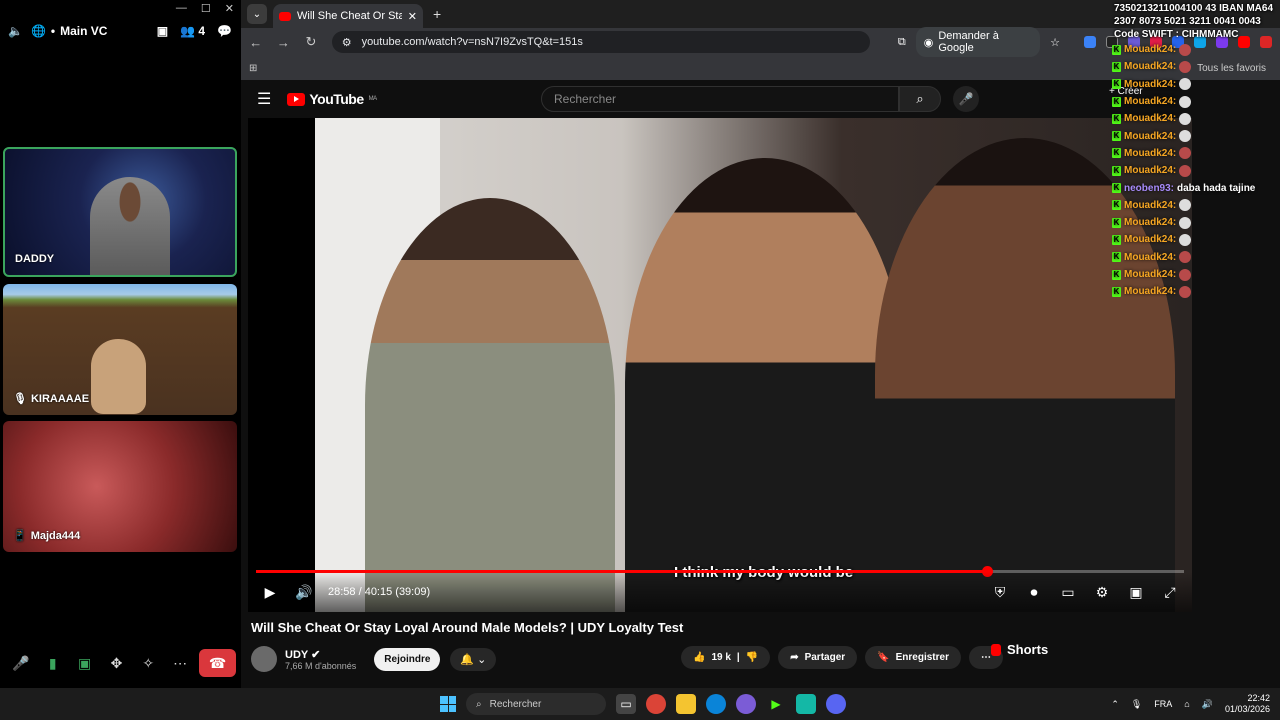 Image resolution: width=1280 pixels, height=720 pixels. Describe the element at coordinates (217, 663) in the screenshot. I see `disconnect-button: ☎` at that location.